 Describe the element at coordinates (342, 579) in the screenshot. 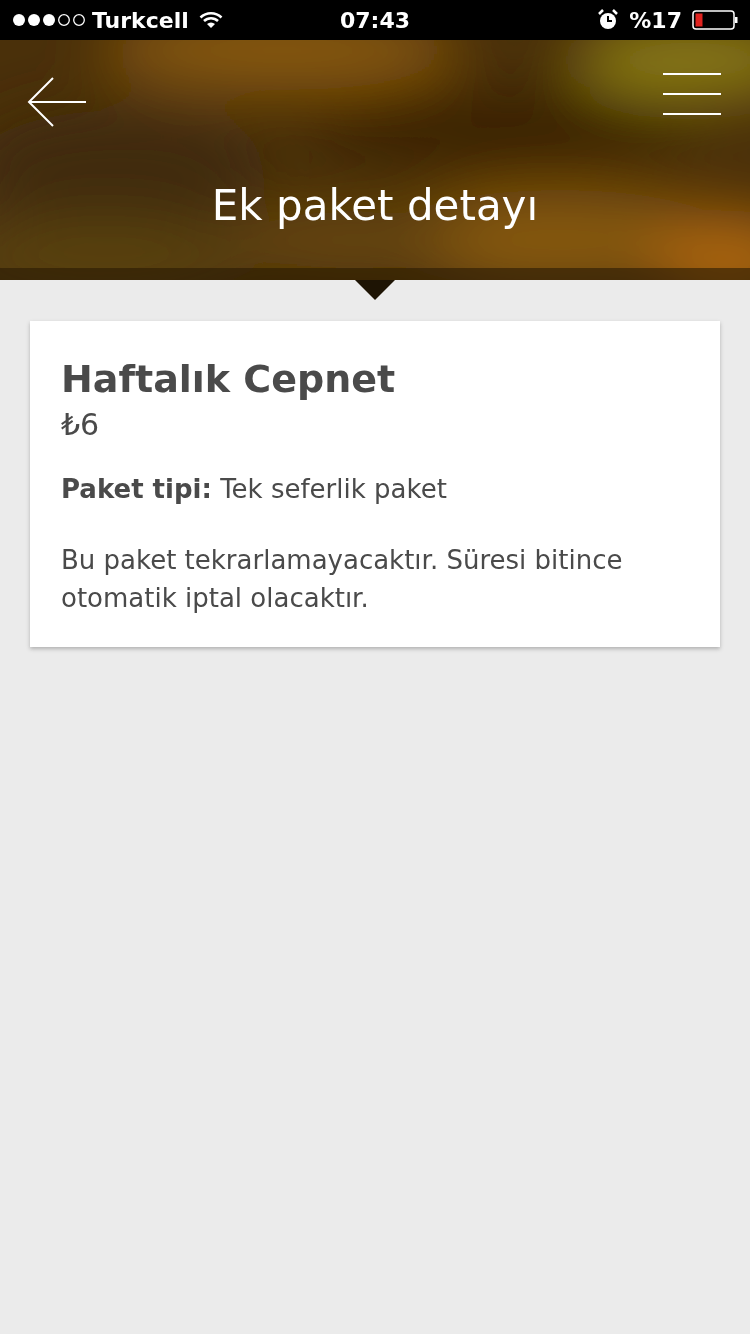

I see `package-description: Bu paket tekrarlamayacaktır. Süresi bitince otomatik iptal olacaktır.` at that location.